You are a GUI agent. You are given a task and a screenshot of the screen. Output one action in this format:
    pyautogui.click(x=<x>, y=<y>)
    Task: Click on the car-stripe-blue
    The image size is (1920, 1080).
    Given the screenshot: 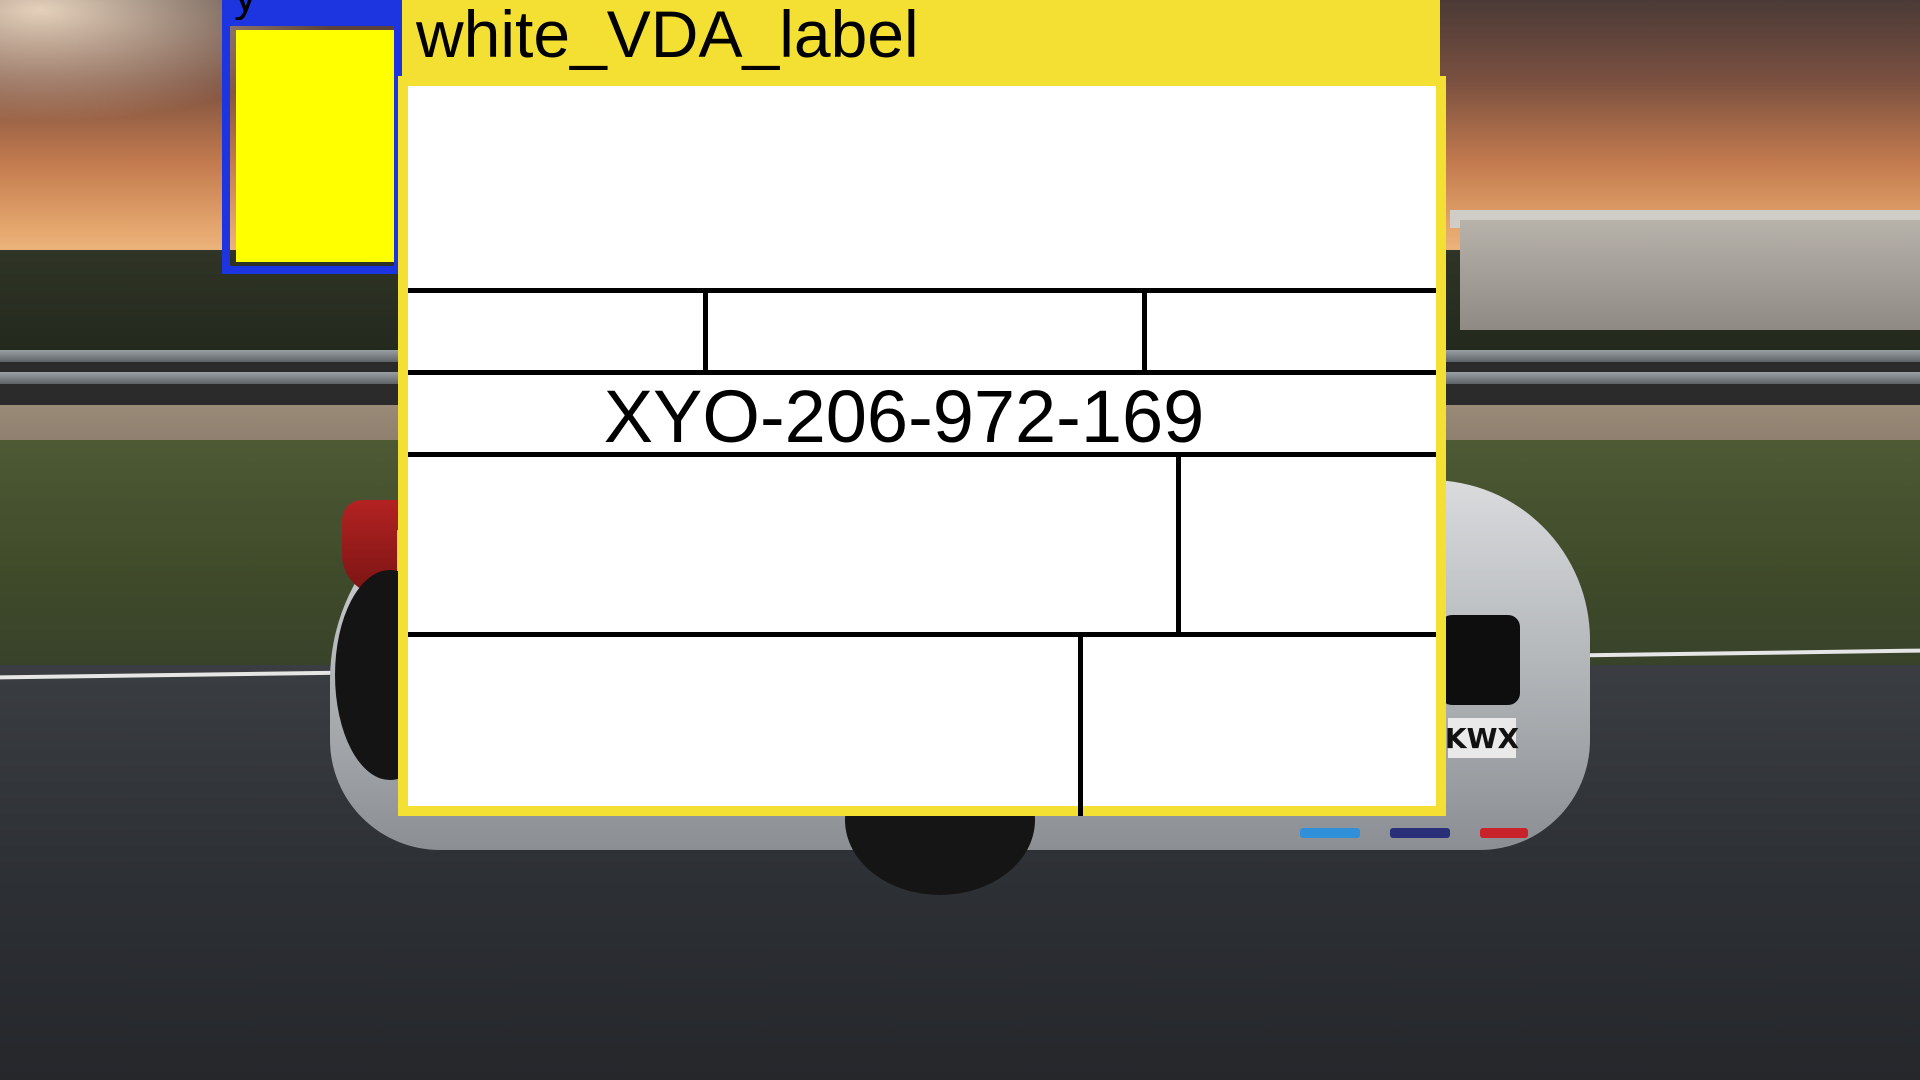 What is the action you would take?
    pyautogui.click(x=1330, y=833)
    